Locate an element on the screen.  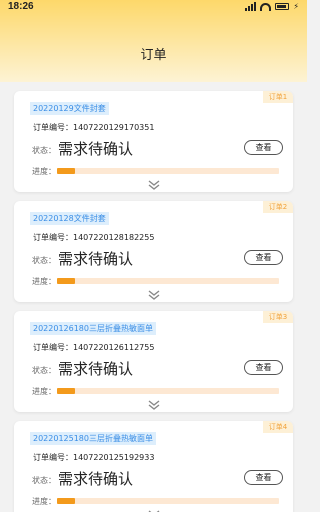
order-name: 20220126180三层折叠热敏面单 is located at coordinates (93, 328).